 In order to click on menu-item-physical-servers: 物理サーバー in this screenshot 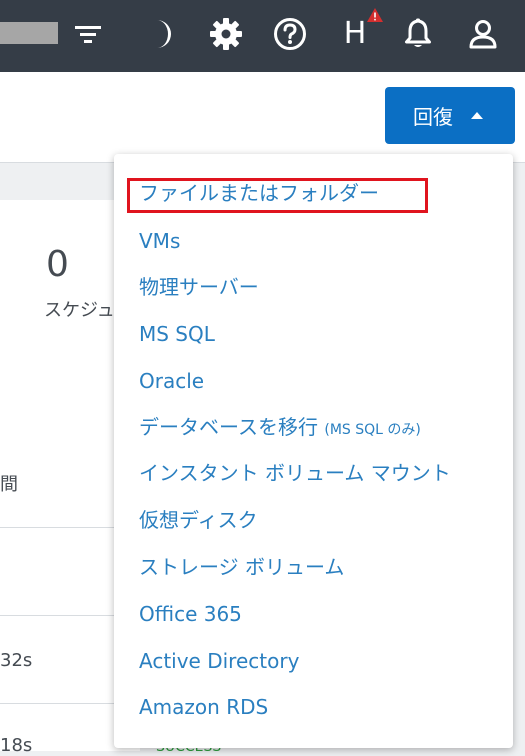, I will do `click(199, 287)`.